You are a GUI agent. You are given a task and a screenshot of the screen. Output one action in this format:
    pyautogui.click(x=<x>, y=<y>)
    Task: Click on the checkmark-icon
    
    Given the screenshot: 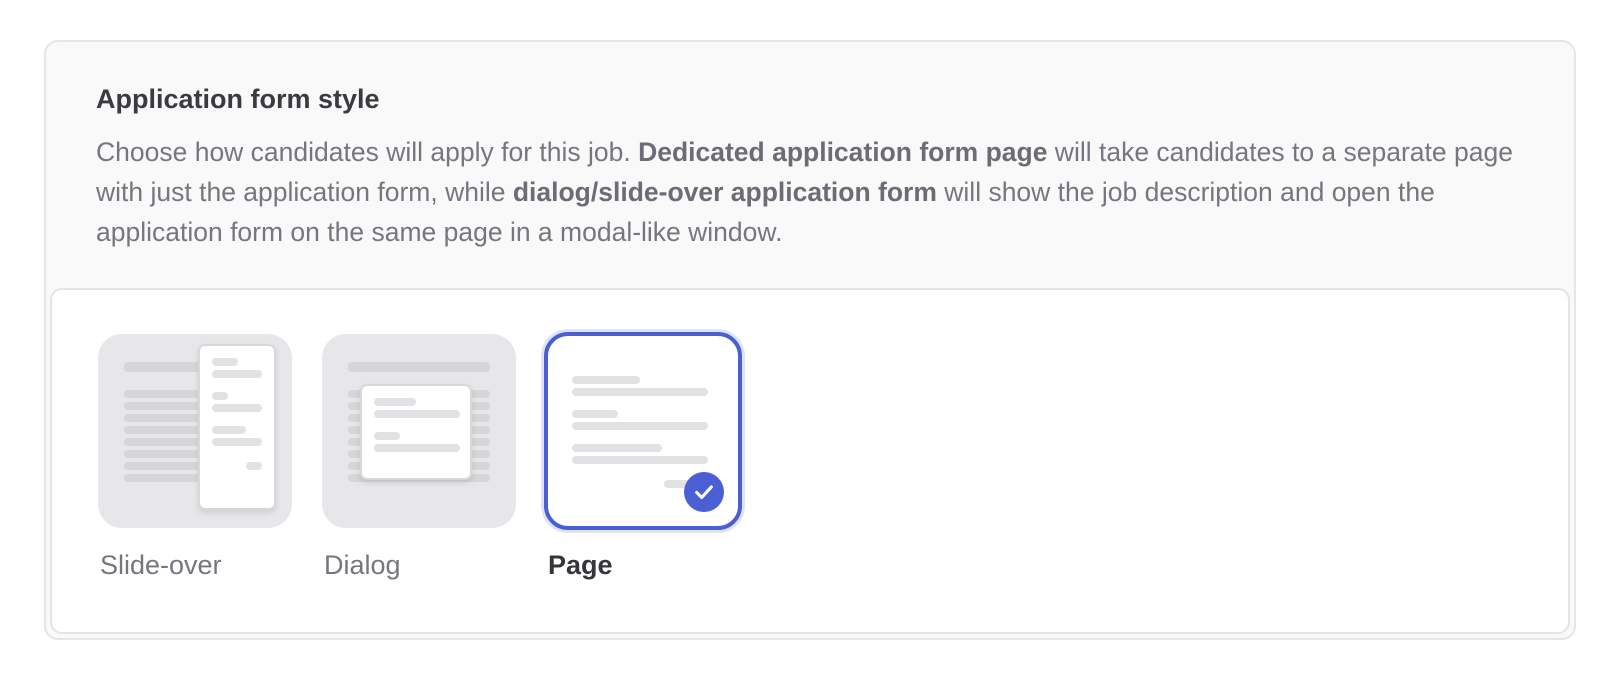 What is the action you would take?
    pyautogui.click(x=704, y=492)
    